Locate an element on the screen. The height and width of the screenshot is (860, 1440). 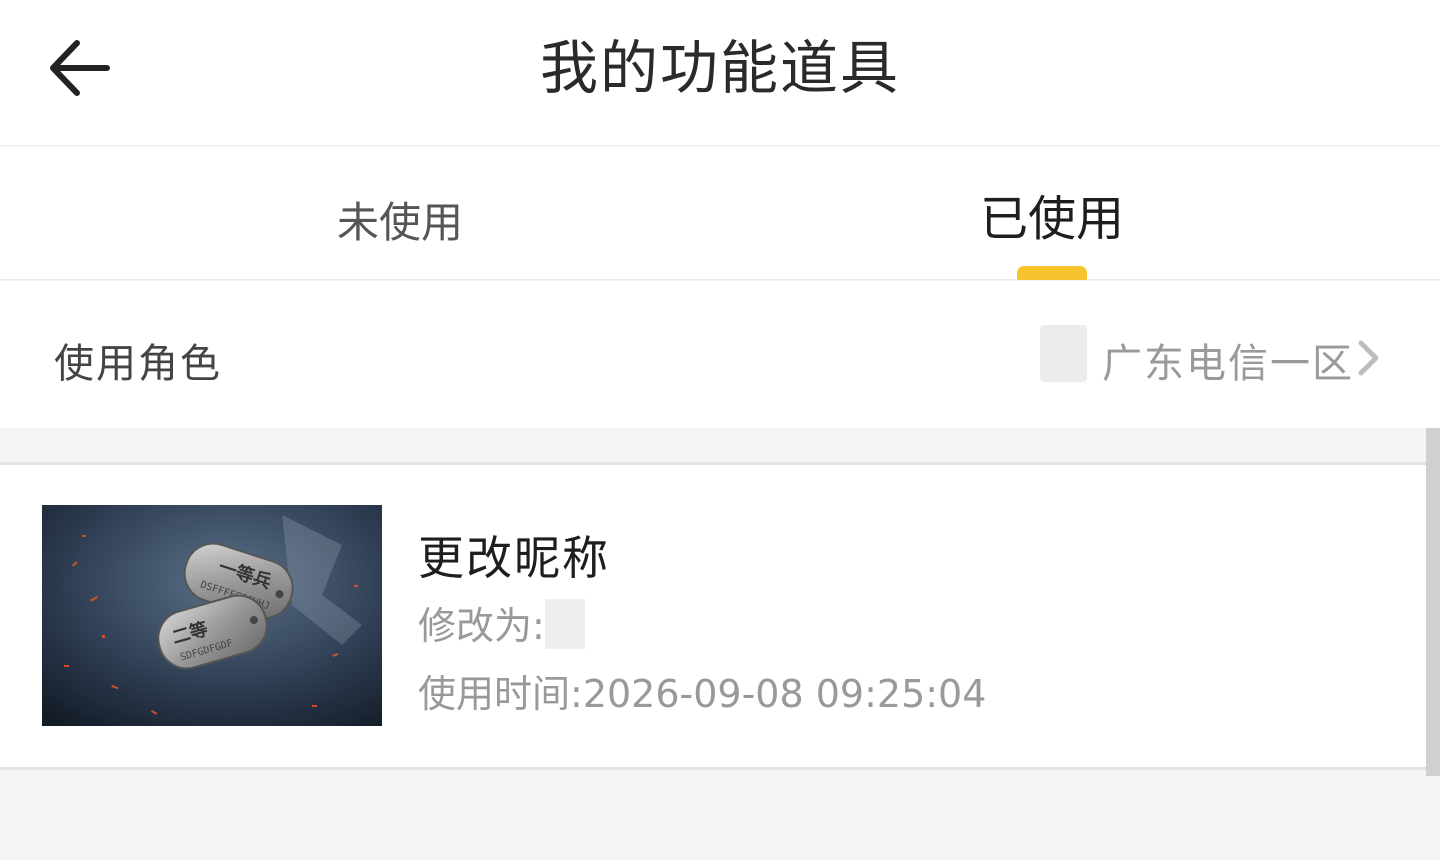
tab-unused: 未使用 is located at coordinates (400, 213).